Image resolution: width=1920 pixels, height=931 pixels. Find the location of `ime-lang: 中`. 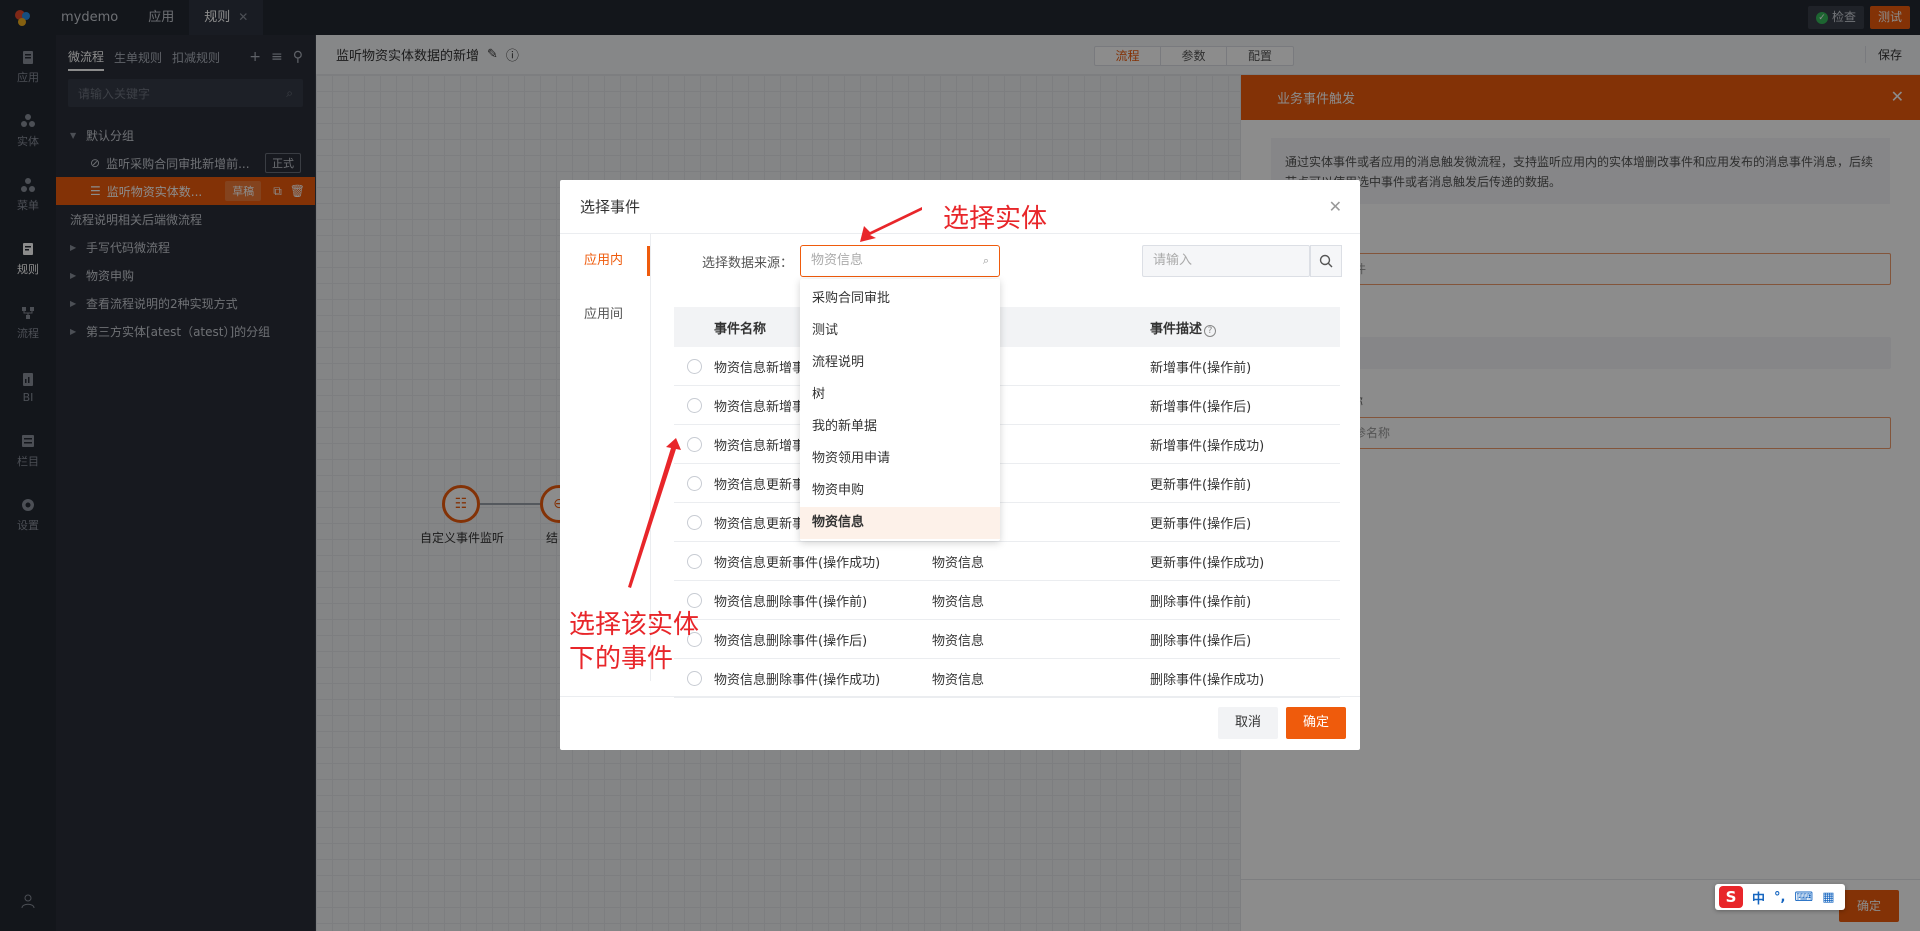

ime-lang: 中 is located at coordinates (1758, 897).